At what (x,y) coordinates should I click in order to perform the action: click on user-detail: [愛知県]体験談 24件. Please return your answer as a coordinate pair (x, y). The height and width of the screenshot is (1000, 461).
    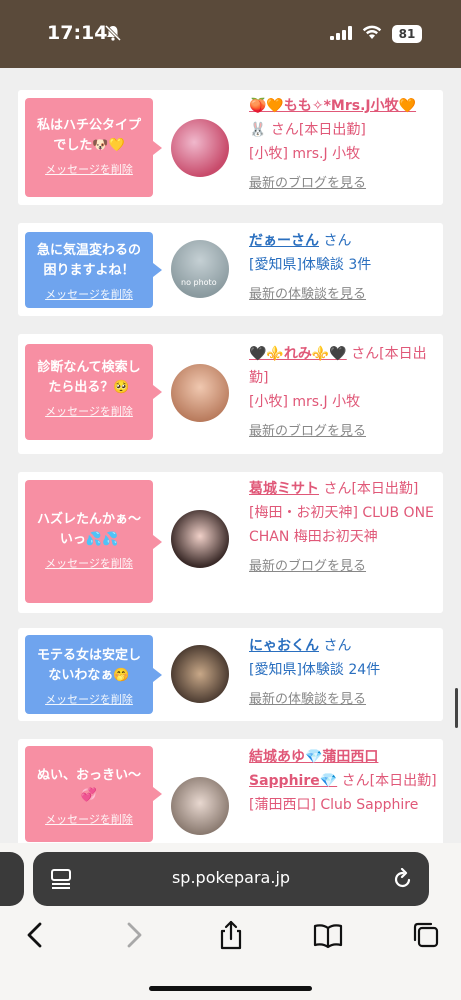
    Looking at the image, I should click on (315, 670).